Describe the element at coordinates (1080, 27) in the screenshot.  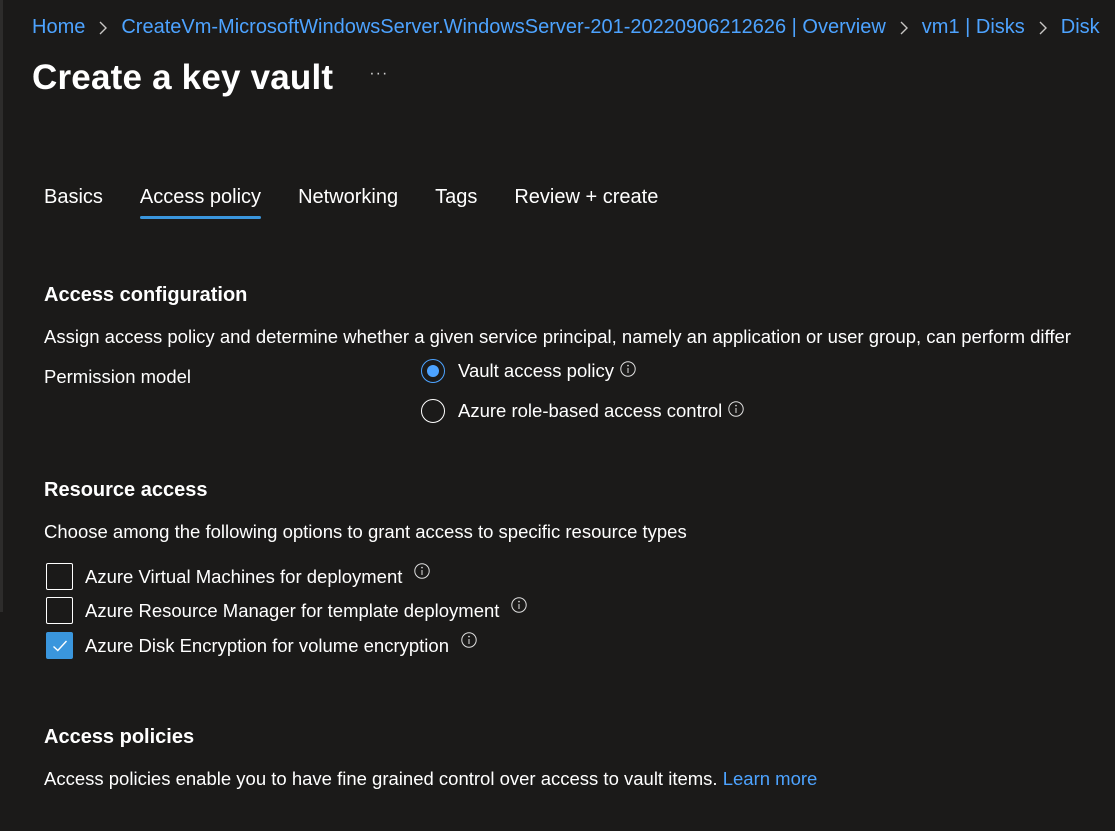
I see `breadcrumb-disk: Disk` at that location.